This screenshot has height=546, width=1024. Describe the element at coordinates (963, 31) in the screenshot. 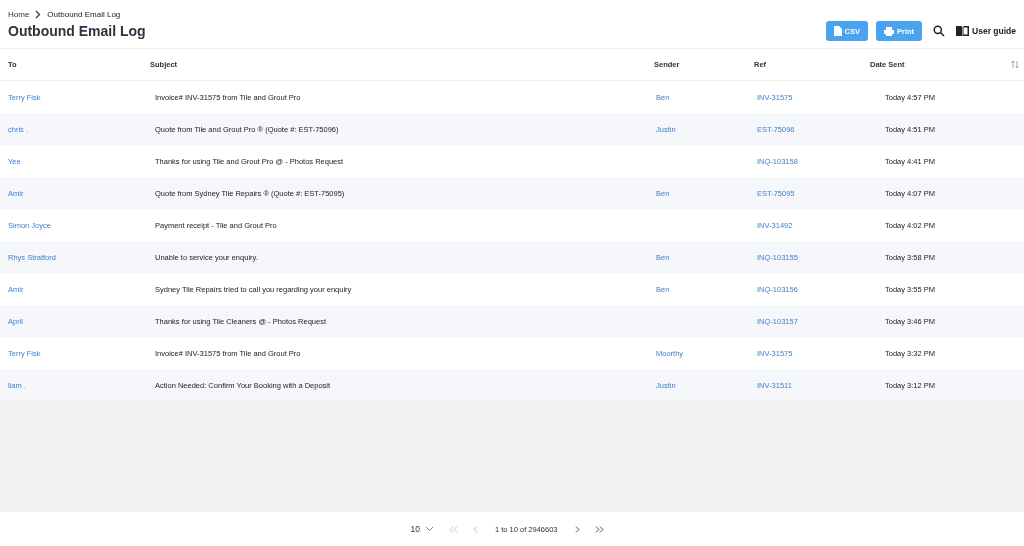

I see `book-icon` at that location.